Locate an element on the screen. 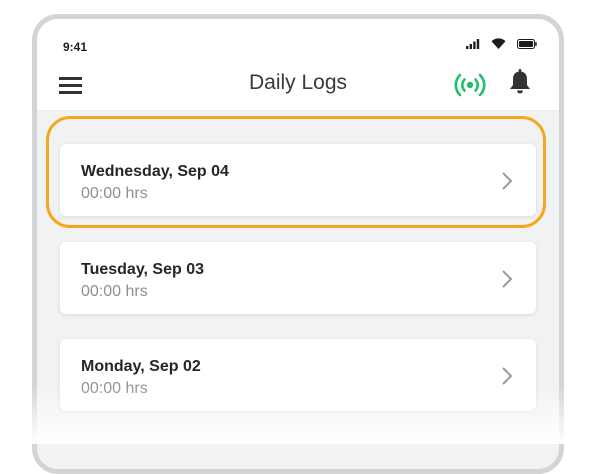 This screenshot has width=592, height=474. log-card-wednesday: Wednesday, Sep 04 00:00 hrs is located at coordinates (298, 180).